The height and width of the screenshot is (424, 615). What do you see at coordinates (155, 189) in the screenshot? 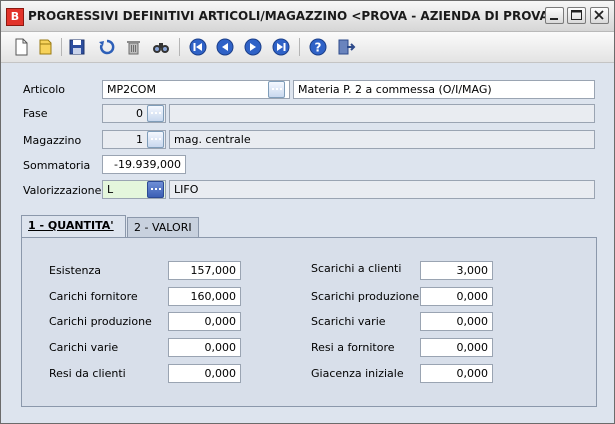
I see `valorizzazione-lookup-button` at bounding box center [155, 189].